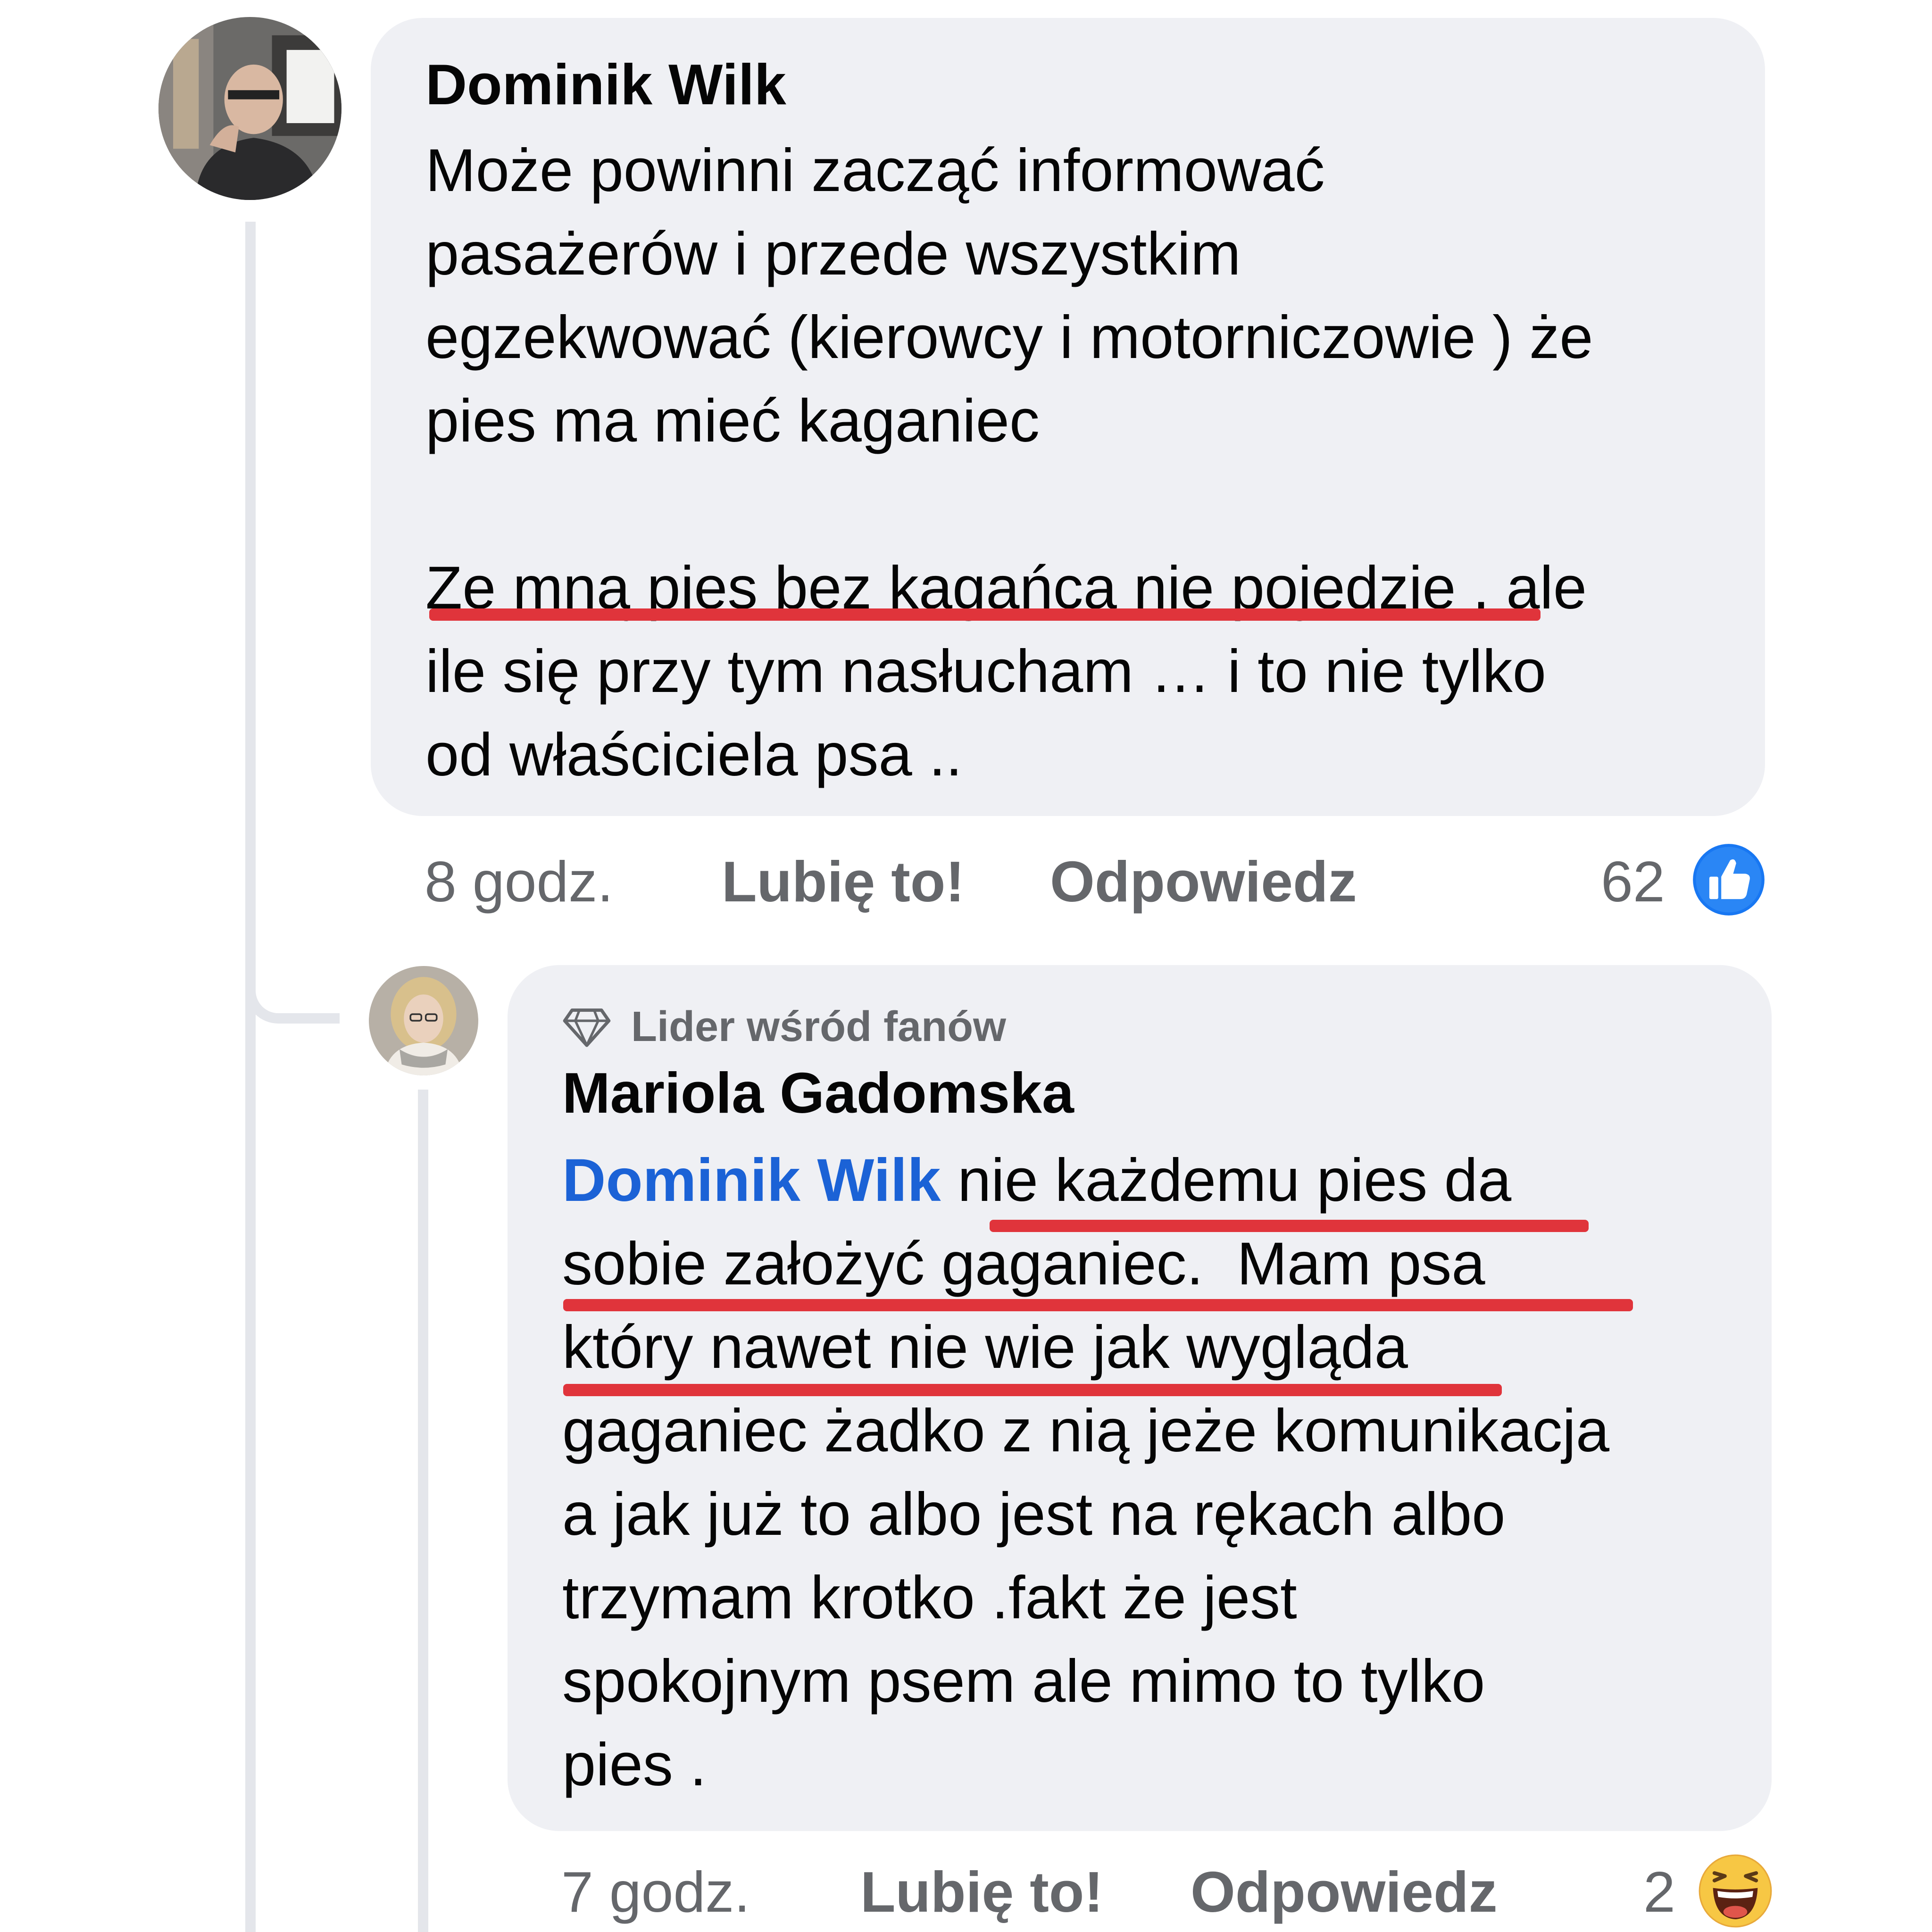 The image size is (1932, 1932). I want to click on like-icon, so click(1728, 880).